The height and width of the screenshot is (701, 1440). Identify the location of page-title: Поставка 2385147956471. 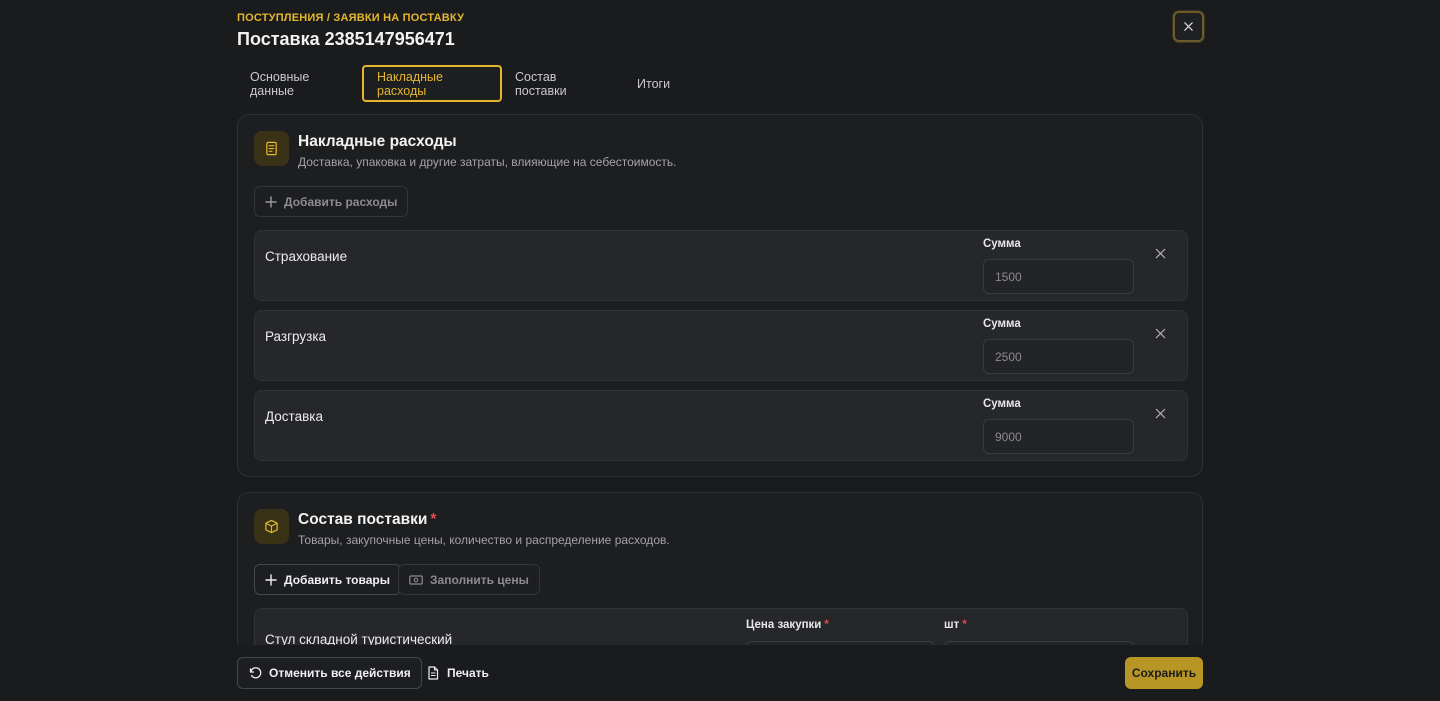
(346, 39).